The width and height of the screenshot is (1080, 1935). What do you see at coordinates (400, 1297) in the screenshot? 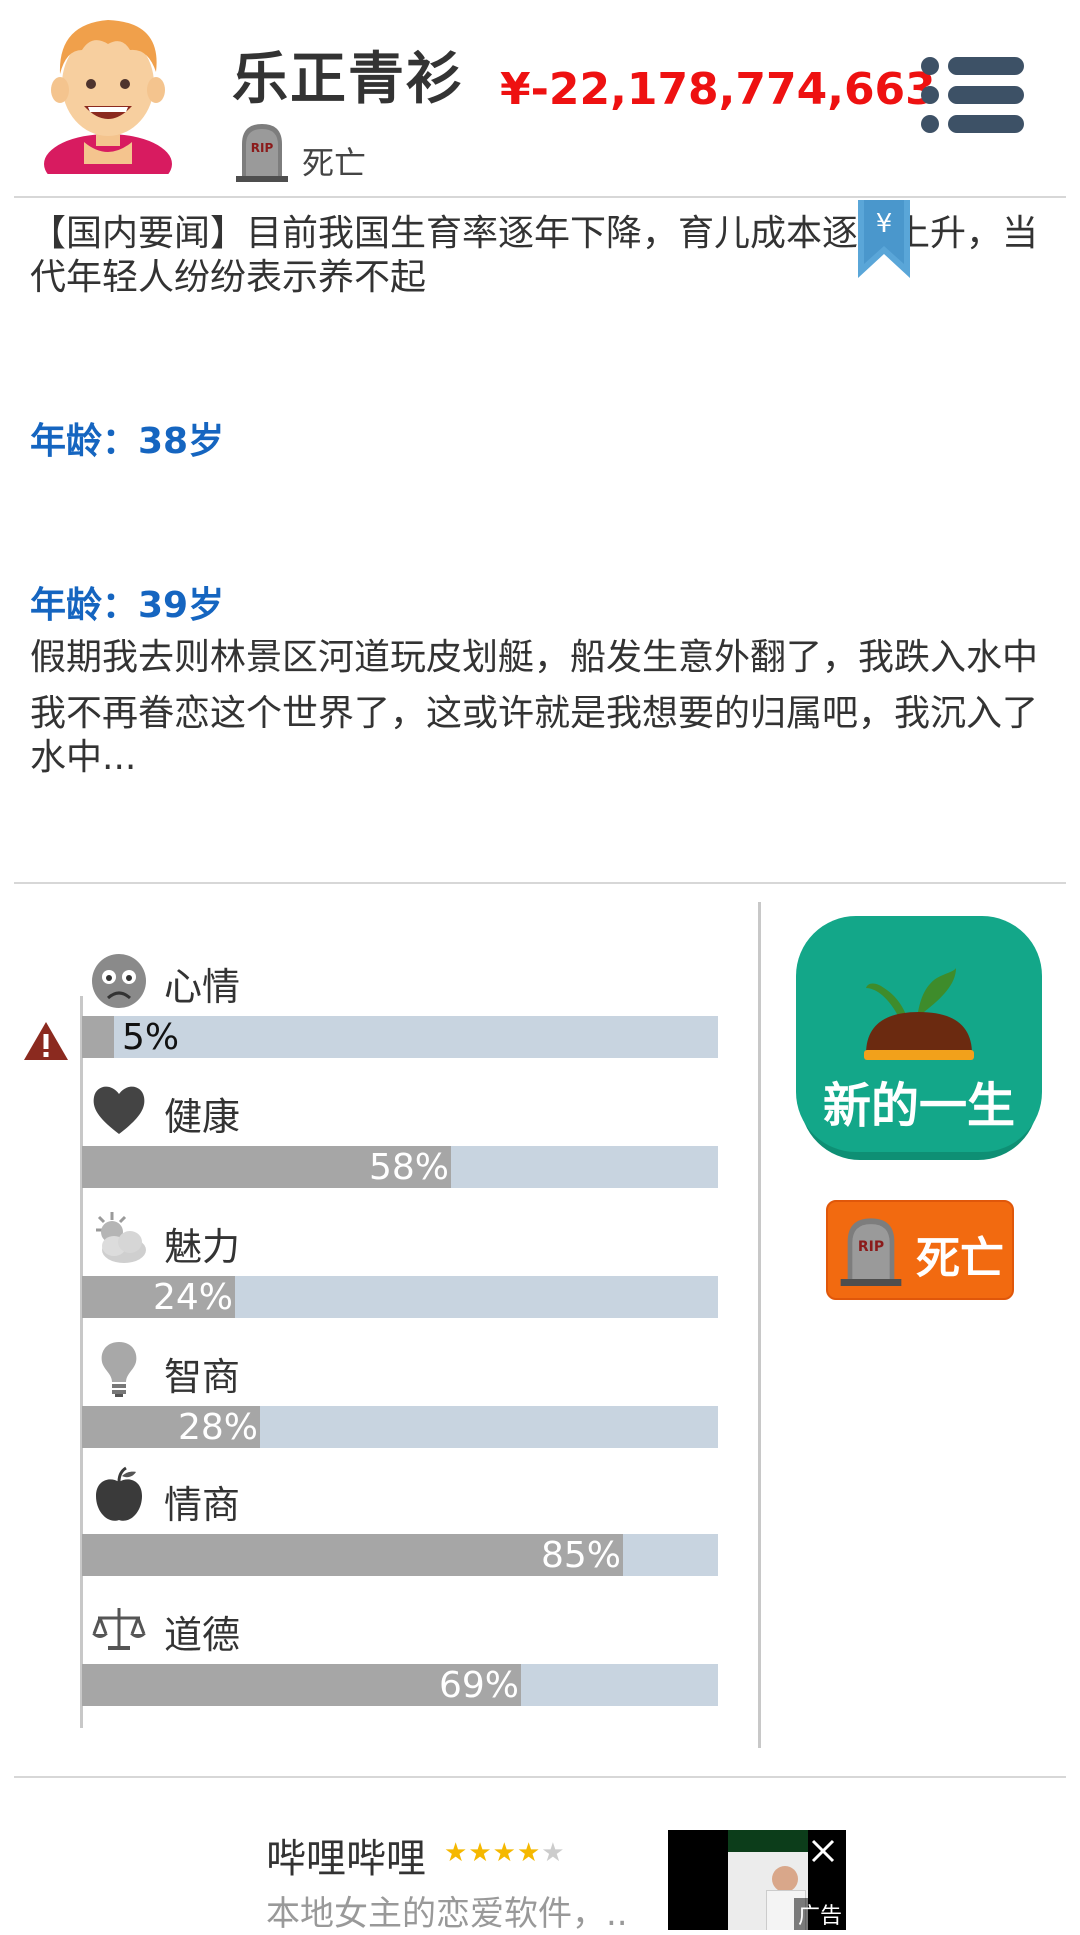
I see `stat-bar-charm: 24%` at bounding box center [400, 1297].